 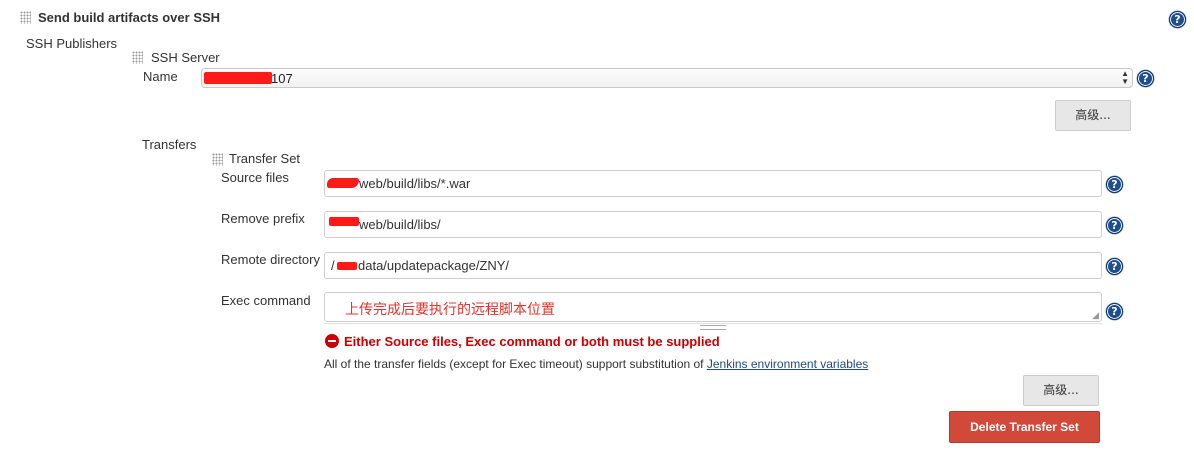 I want to click on remote-directory-label: Remote directory, so click(x=270, y=259).